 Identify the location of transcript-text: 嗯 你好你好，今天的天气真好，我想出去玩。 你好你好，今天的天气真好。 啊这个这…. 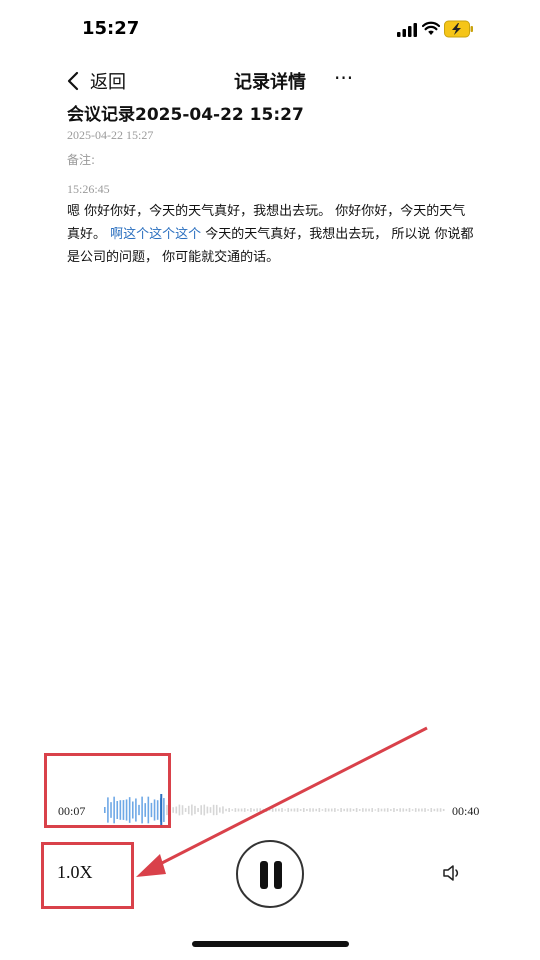
(272, 234).